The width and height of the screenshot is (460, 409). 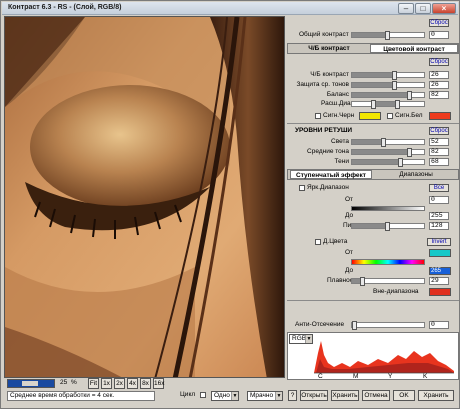 What do you see at coordinates (339, 115) in the screenshot?
I see `signal-black-label: Сигн.Черн` at bounding box center [339, 115].